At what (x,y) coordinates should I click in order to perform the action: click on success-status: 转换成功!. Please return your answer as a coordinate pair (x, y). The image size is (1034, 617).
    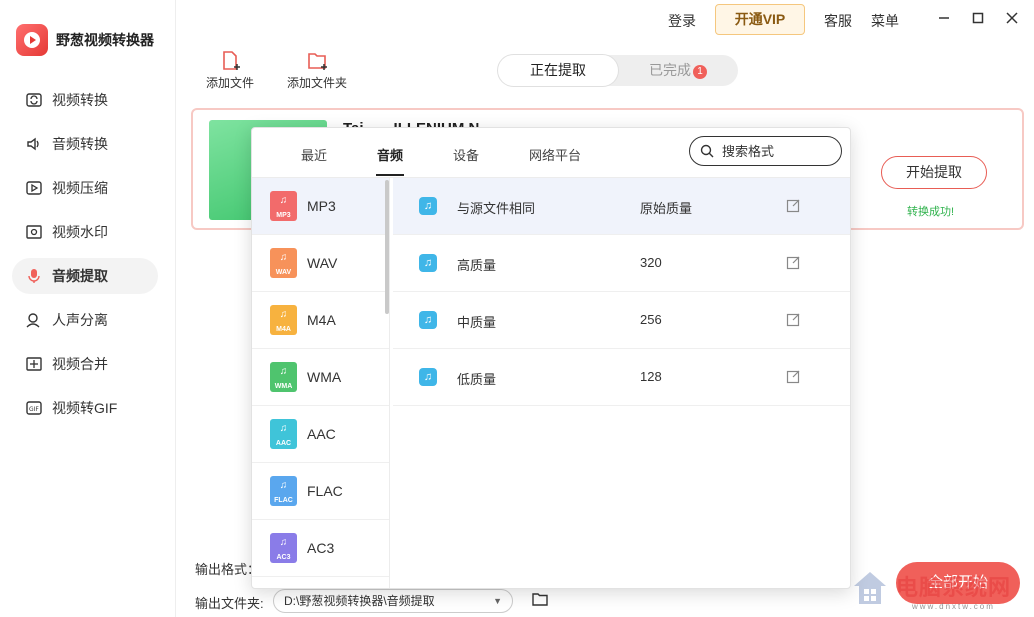
    Looking at the image, I should click on (931, 212).